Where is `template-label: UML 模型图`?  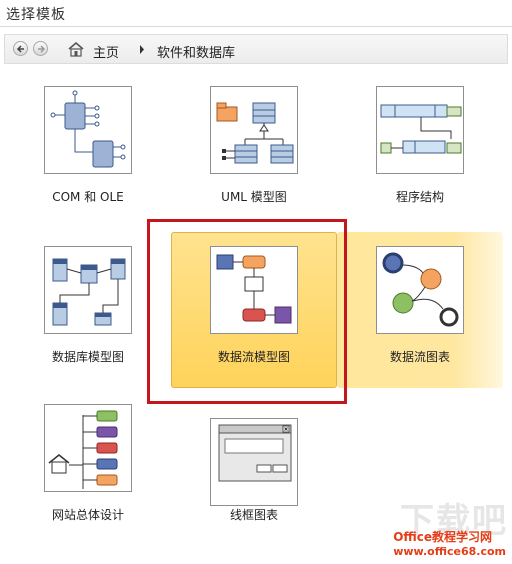 template-label: UML 模型图 is located at coordinates (254, 197).